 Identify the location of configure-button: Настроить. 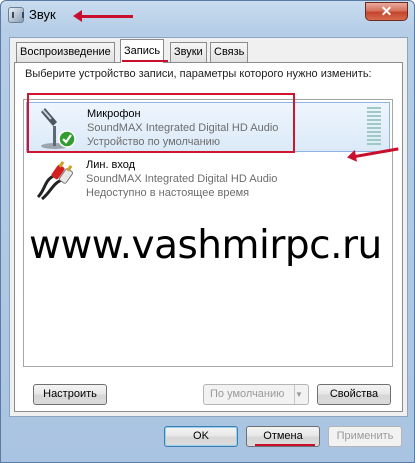
(70, 394).